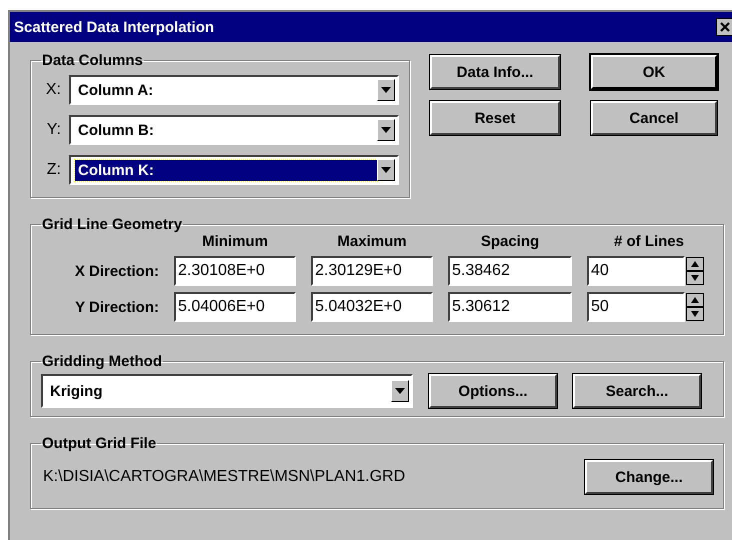  I want to click on row-label: Y Direction:, so click(116, 307).